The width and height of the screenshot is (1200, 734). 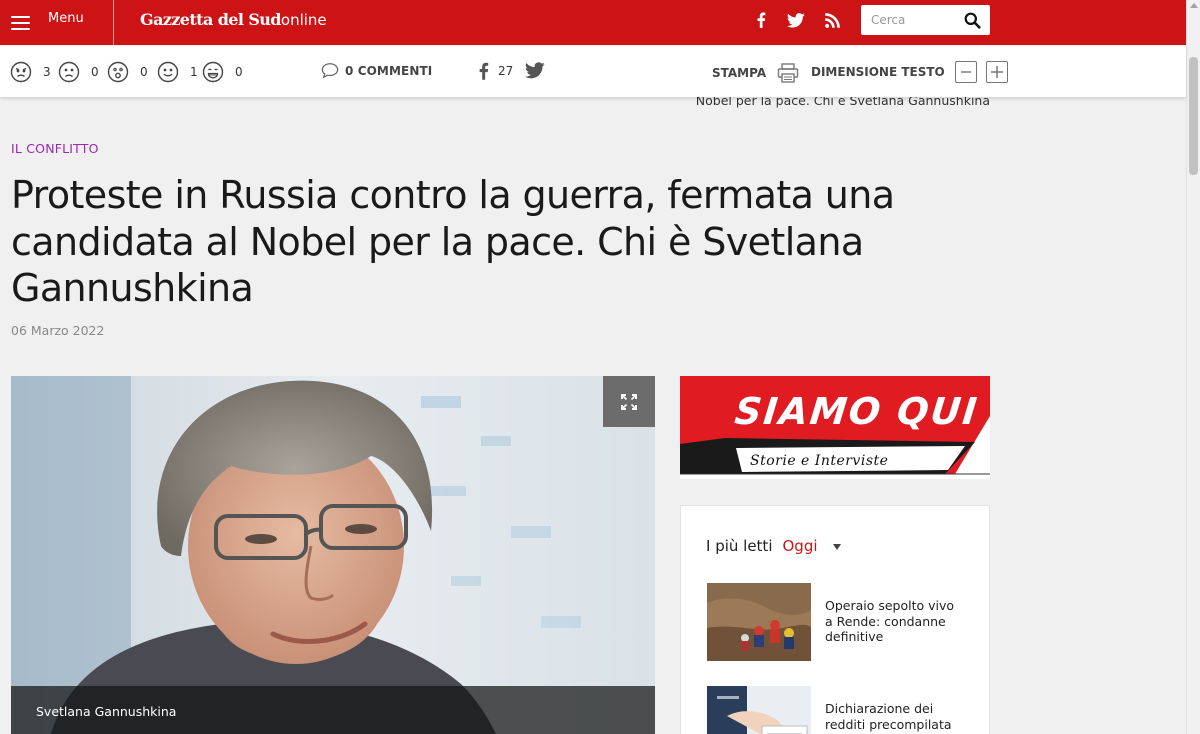 I want to click on caption-bar: Svetlana Gannushkina, so click(x=333, y=710).